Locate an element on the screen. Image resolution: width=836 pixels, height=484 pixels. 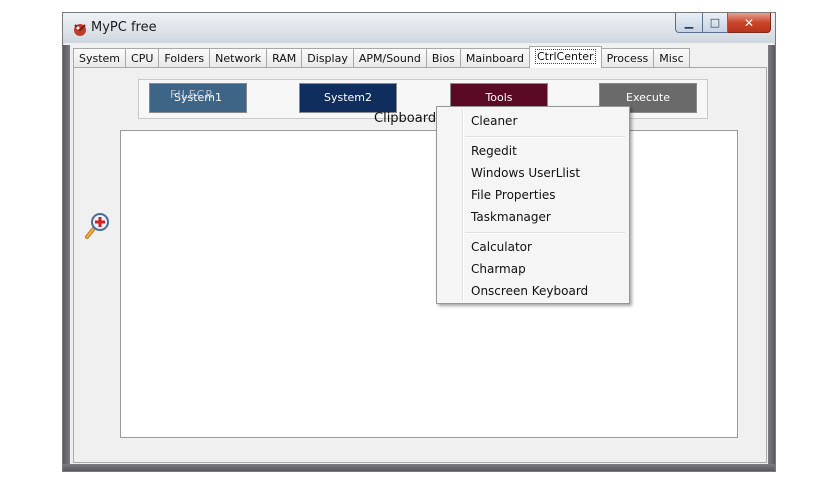
mypc-app-icon is located at coordinates (80, 30).